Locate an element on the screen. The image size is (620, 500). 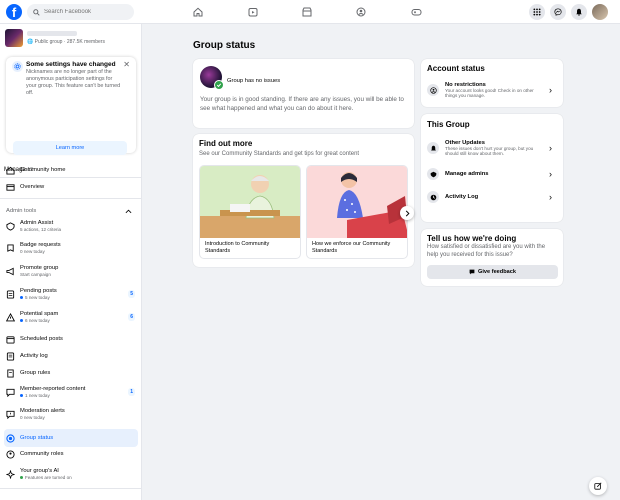
home-icon is located at coordinates (198, 12).